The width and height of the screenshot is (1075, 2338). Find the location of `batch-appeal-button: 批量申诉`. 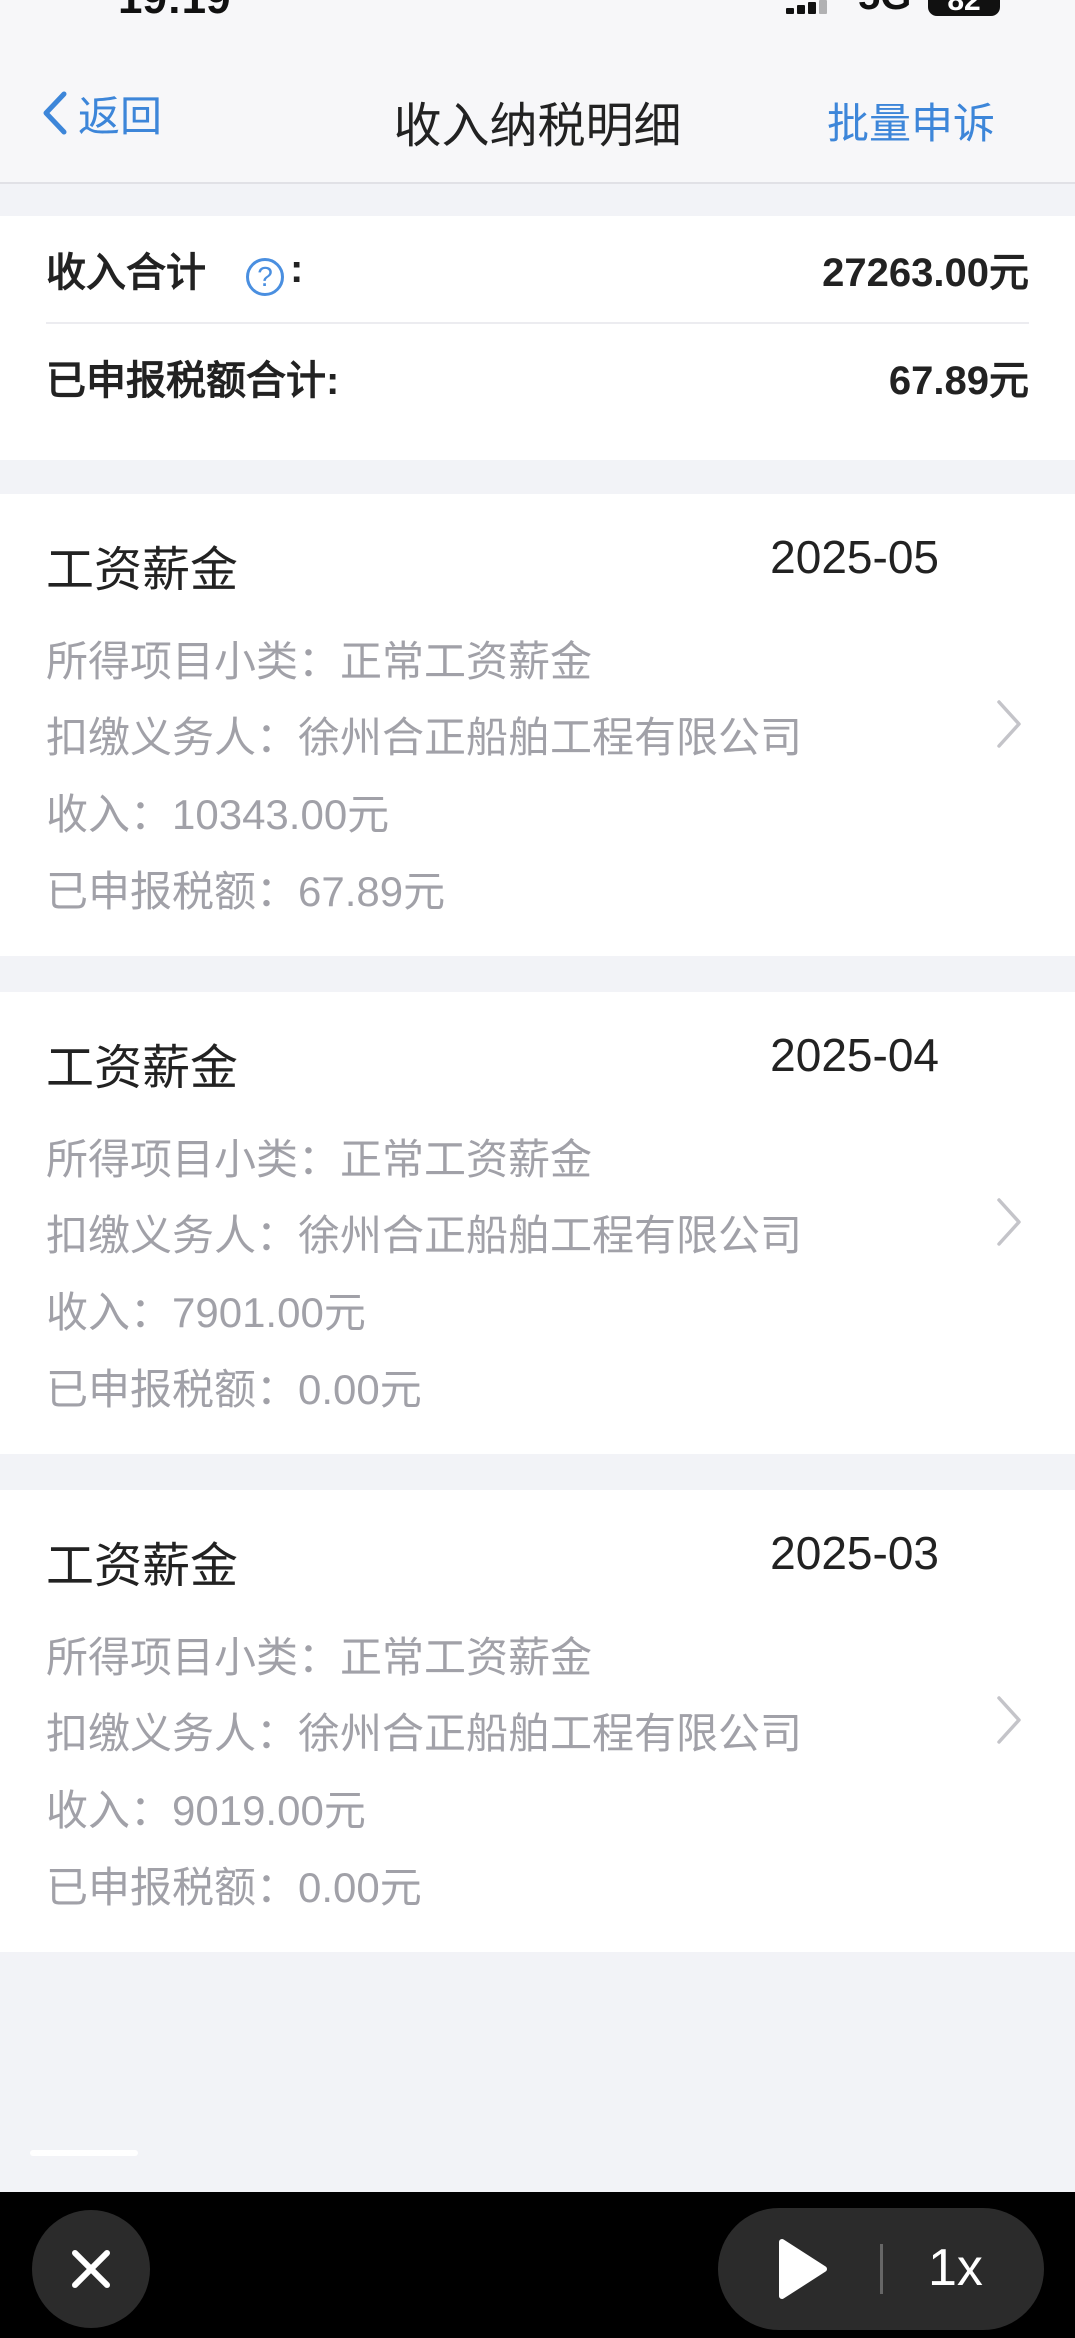

batch-appeal-button: 批量申诉 is located at coordinates (911, 120).